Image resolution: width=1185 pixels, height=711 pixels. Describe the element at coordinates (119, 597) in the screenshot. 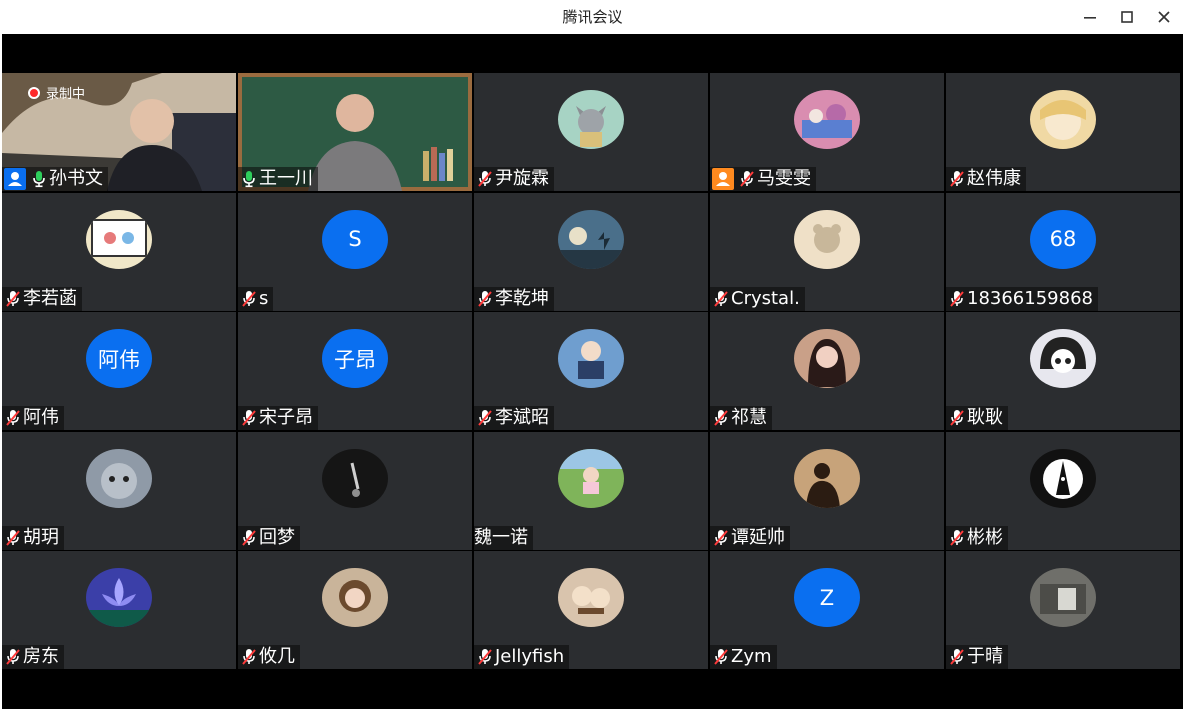

I see `lotus-avatar-icon` at that location.